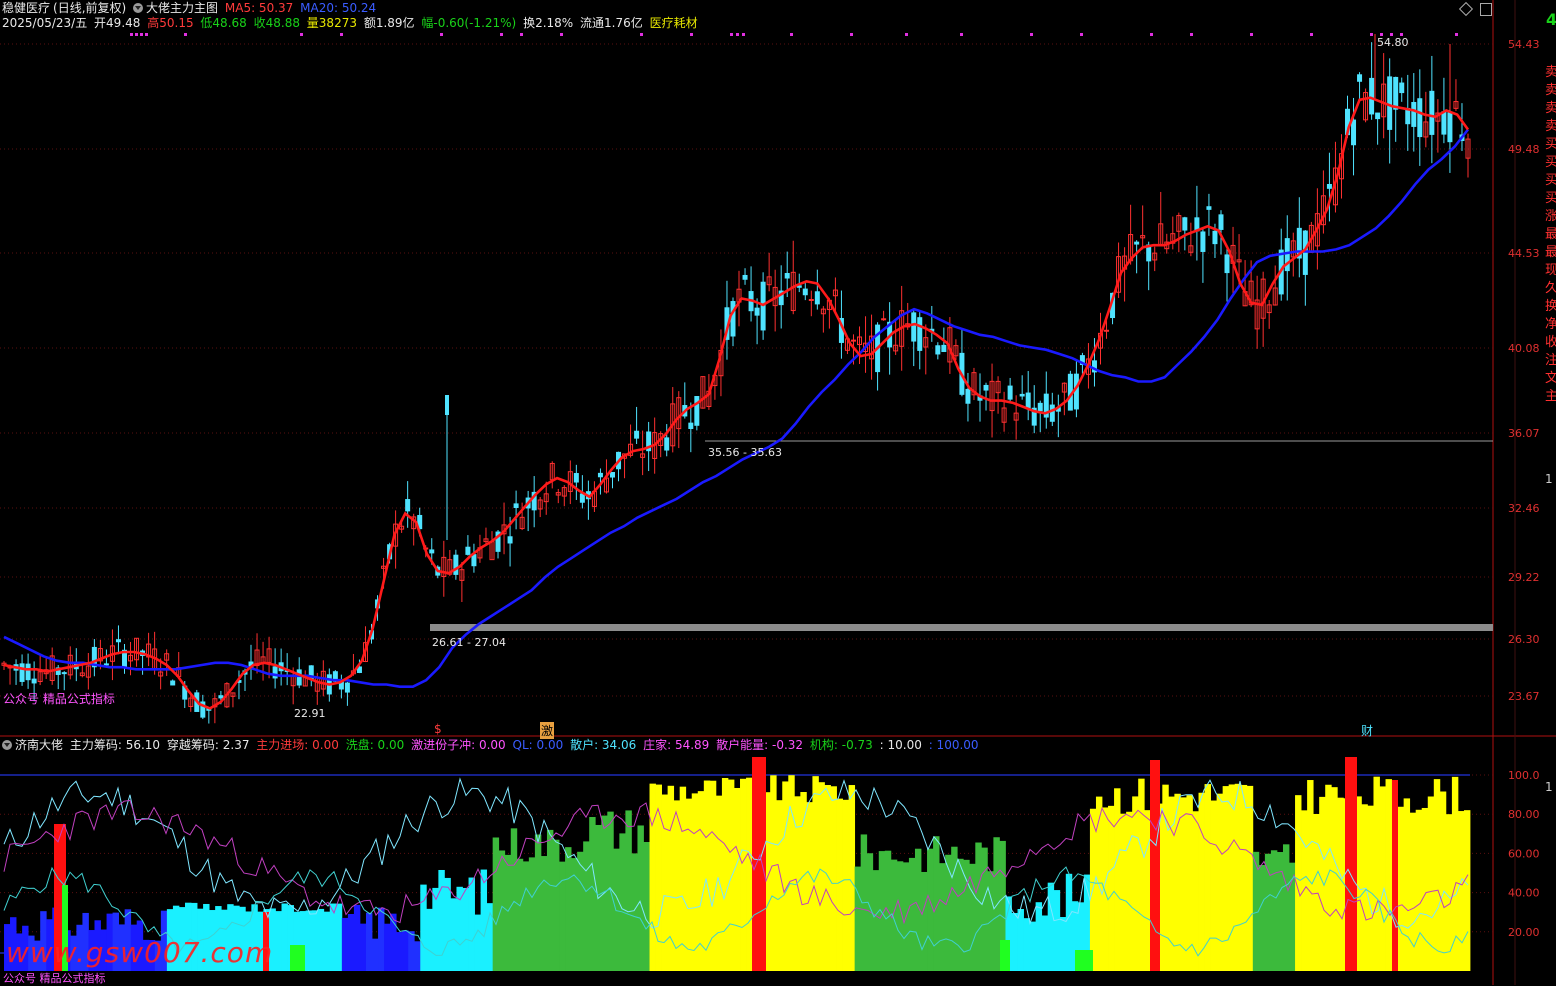  I want to click on right-panel-char: 主, so click(1550, 397).